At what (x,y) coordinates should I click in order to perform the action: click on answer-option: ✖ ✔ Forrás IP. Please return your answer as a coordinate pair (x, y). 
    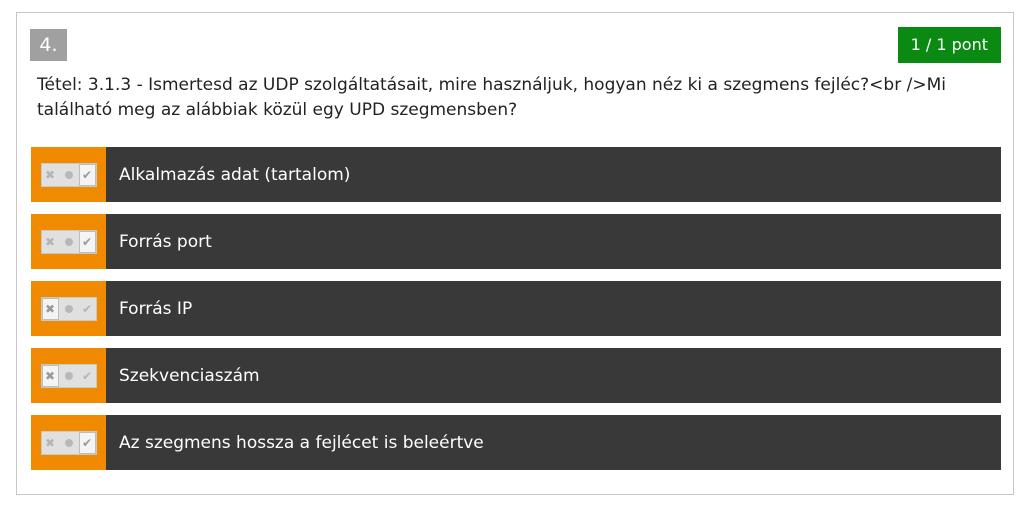
    Looking at the image, I should click on (516, 308).